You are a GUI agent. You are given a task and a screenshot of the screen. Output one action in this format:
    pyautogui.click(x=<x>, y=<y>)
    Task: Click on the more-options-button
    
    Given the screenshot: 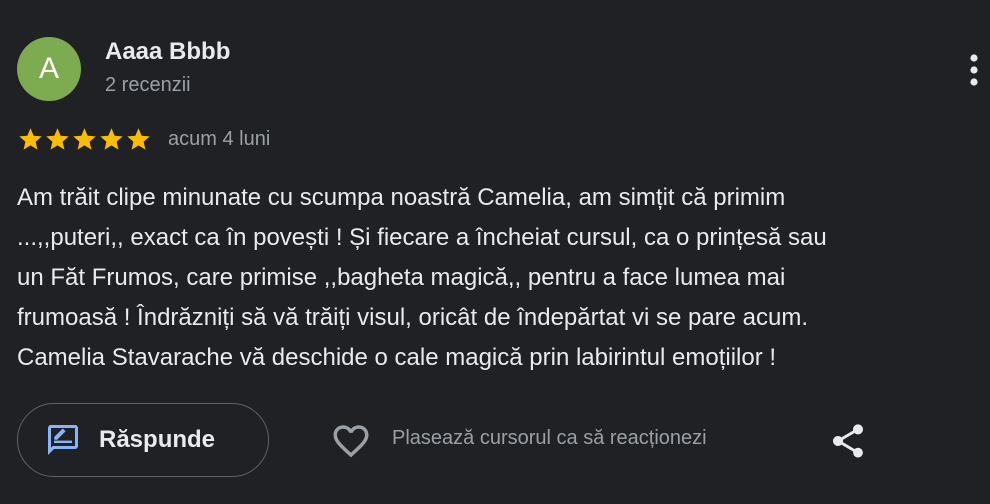 What is the action you would take?
    pyautogui.click(x=974, y=70)
    